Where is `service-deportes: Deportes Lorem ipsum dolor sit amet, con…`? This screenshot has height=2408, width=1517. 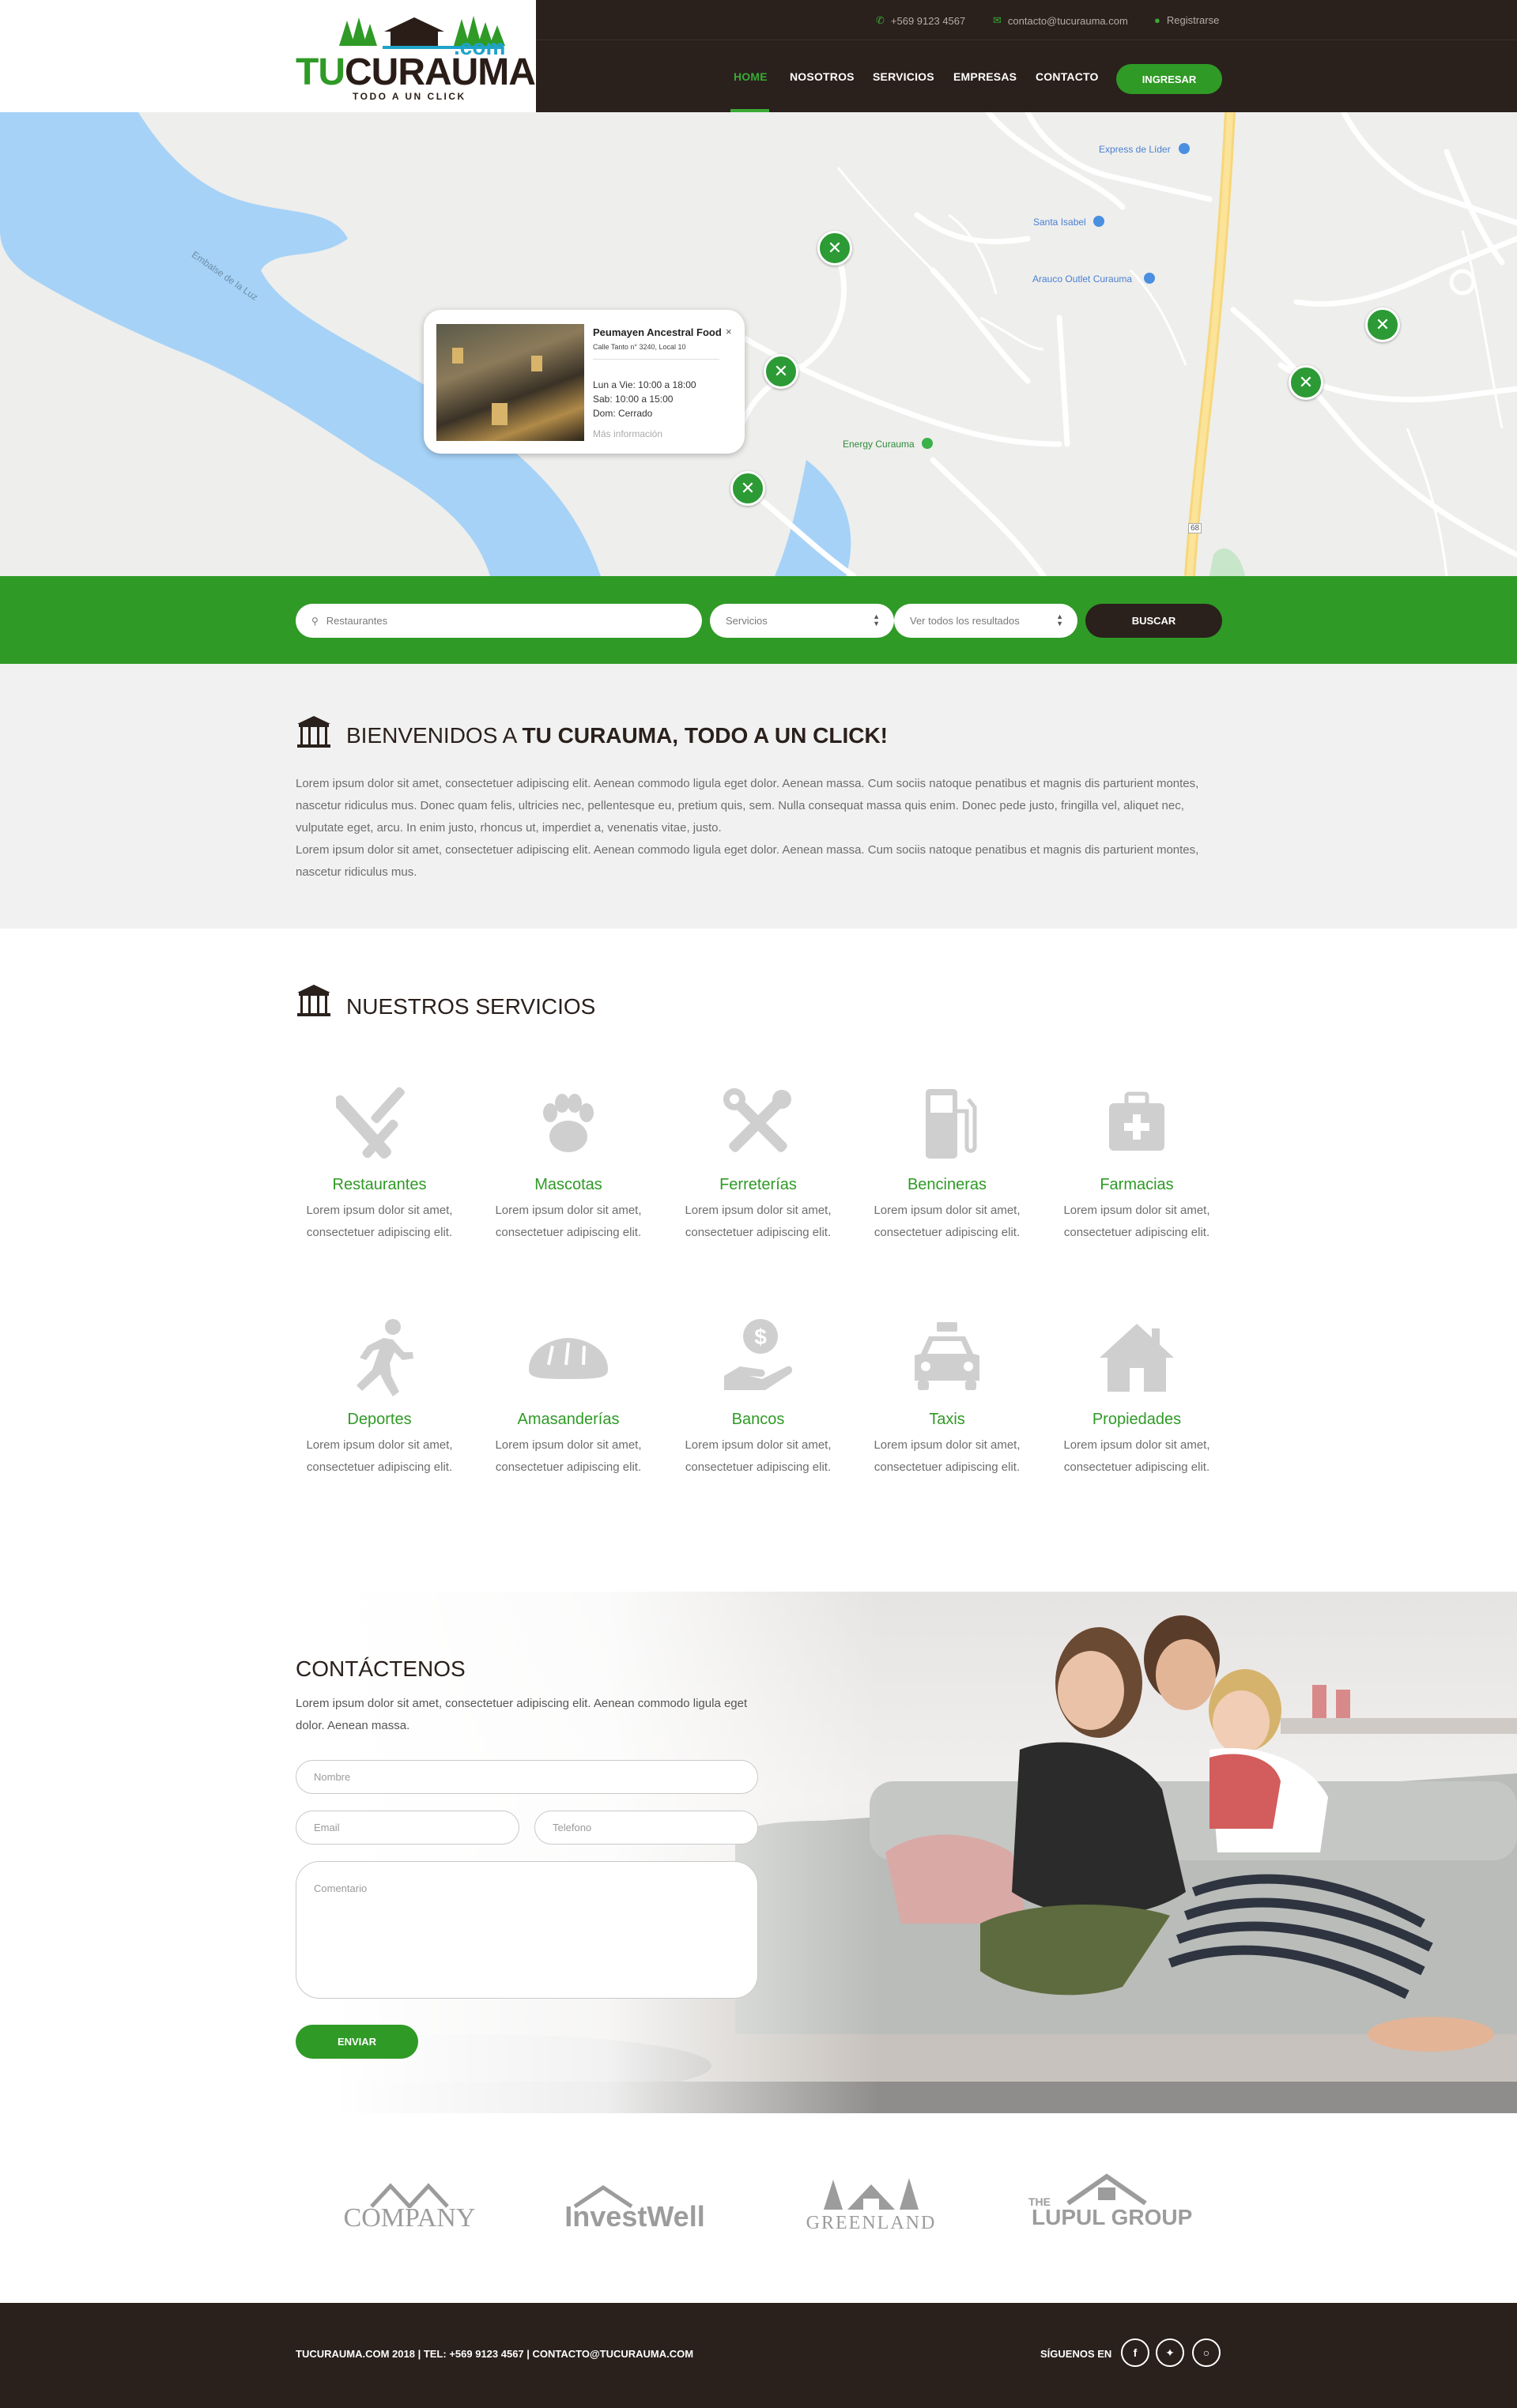
service-deportes: Deportes Lorem ipsum dolor sit amet, con… is located at coordinates (379, 1394).